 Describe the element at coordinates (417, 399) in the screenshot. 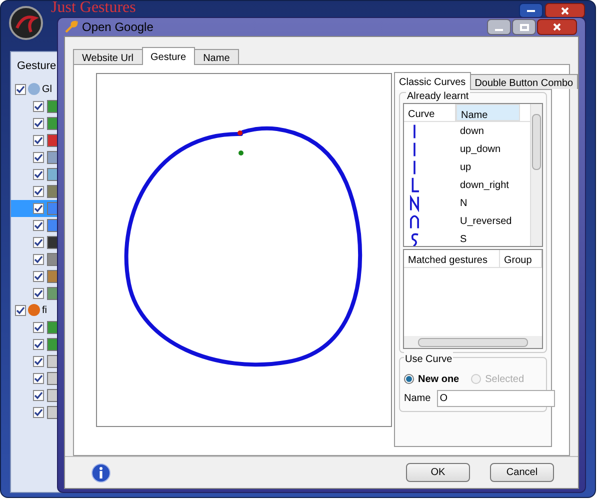

I see `field-label: Name` at that location.